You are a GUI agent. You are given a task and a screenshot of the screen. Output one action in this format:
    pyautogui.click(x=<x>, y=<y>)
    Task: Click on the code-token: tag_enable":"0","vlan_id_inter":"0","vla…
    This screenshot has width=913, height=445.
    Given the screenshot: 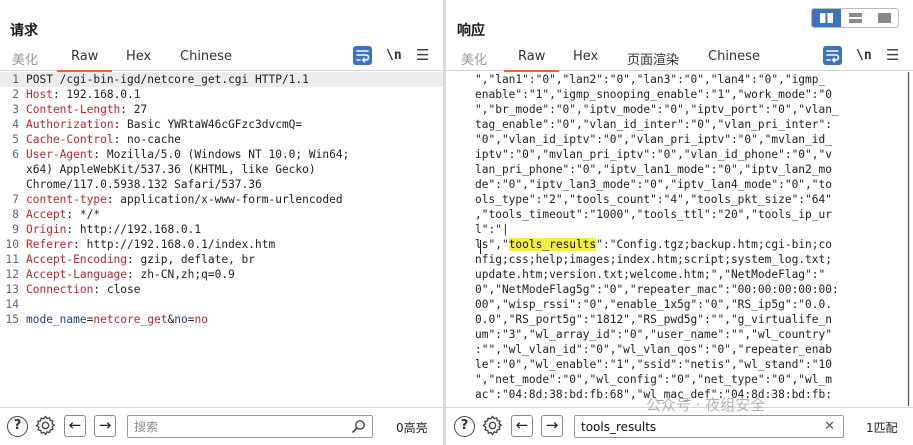 What is the action you would take?
    pyautogui.click(x=653, y=124)
    